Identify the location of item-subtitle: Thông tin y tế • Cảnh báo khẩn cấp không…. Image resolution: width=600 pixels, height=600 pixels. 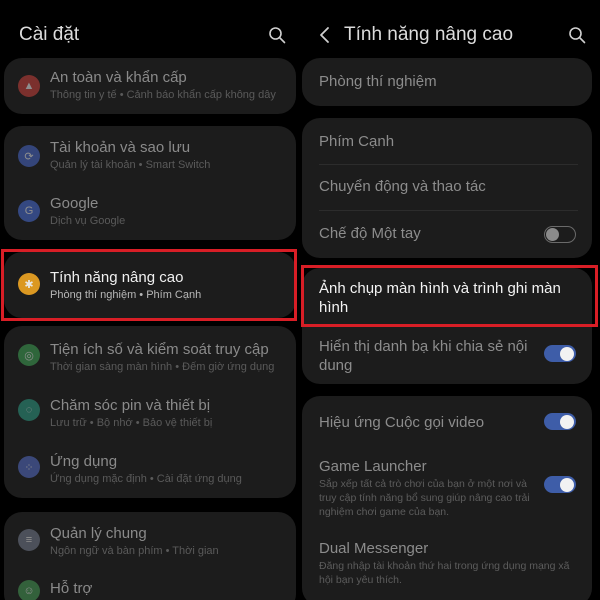
(163, 95).